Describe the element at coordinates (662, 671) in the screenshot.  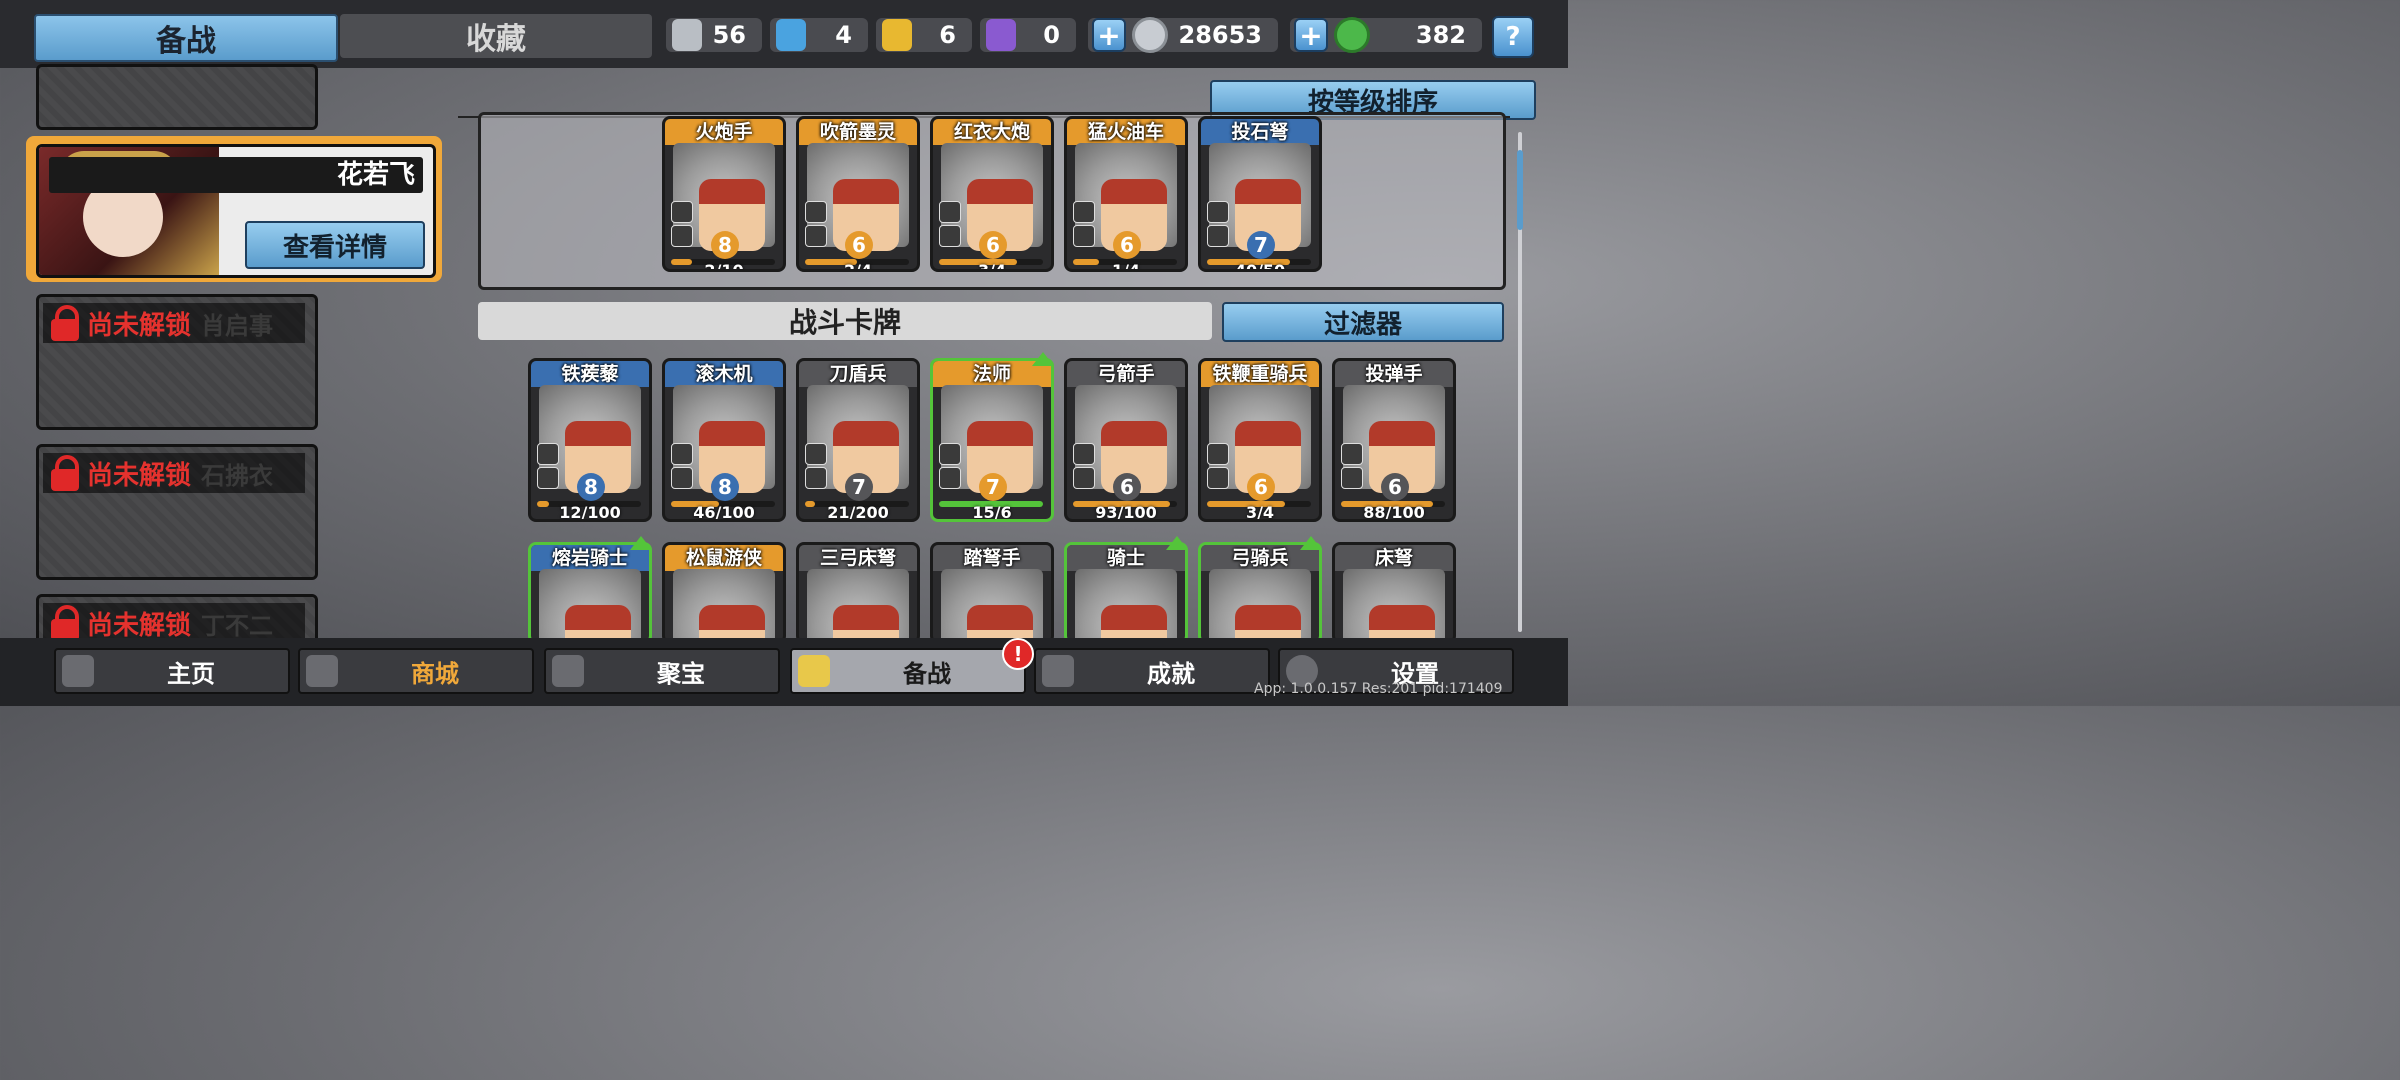
I see `nav-treasure-bowl: 聚宝` at that location.